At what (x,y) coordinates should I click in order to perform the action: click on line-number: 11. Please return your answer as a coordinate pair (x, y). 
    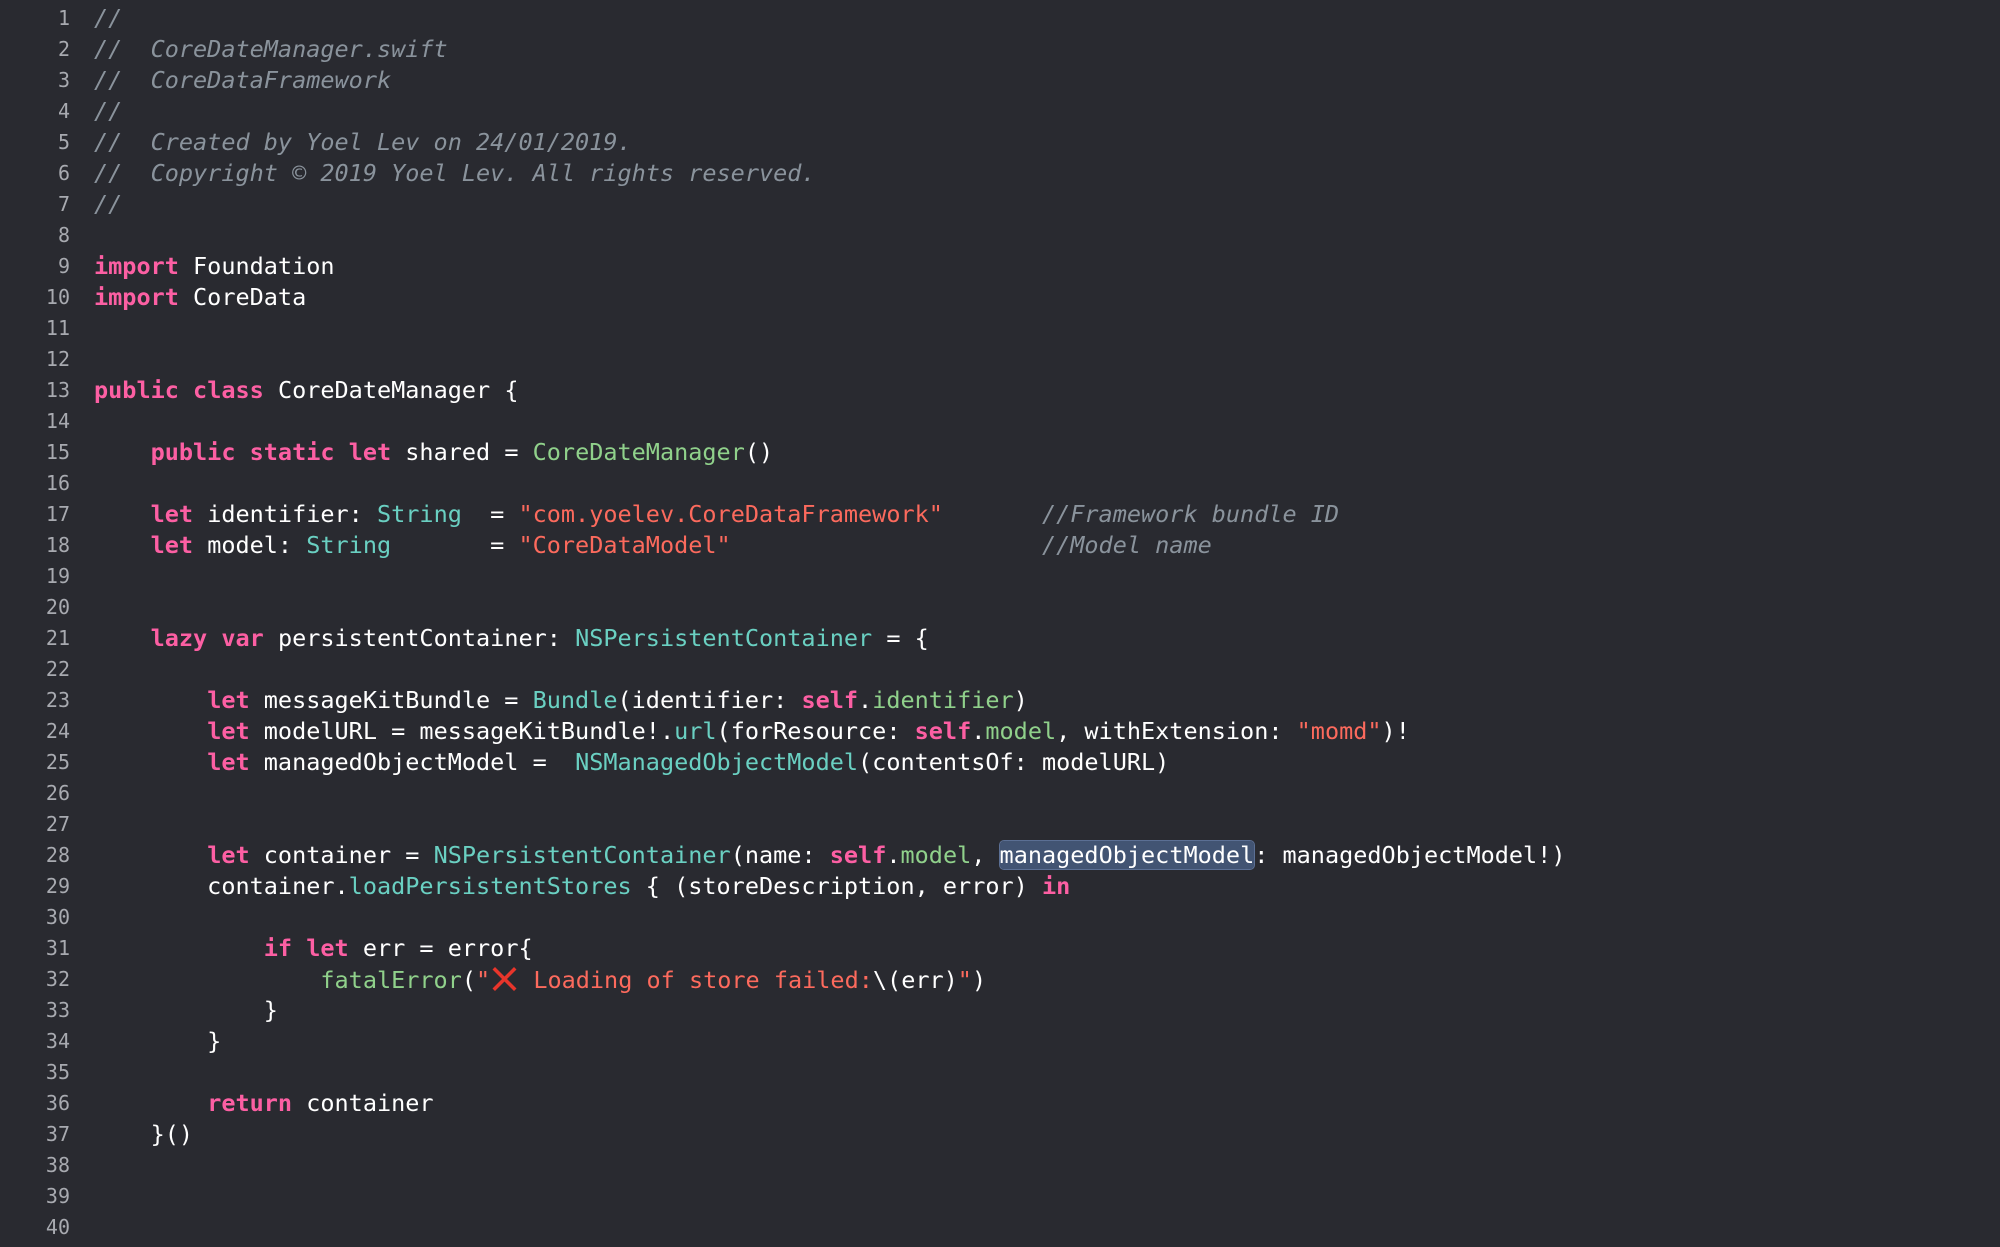
    Looking at the image, I should click on (57, 328).